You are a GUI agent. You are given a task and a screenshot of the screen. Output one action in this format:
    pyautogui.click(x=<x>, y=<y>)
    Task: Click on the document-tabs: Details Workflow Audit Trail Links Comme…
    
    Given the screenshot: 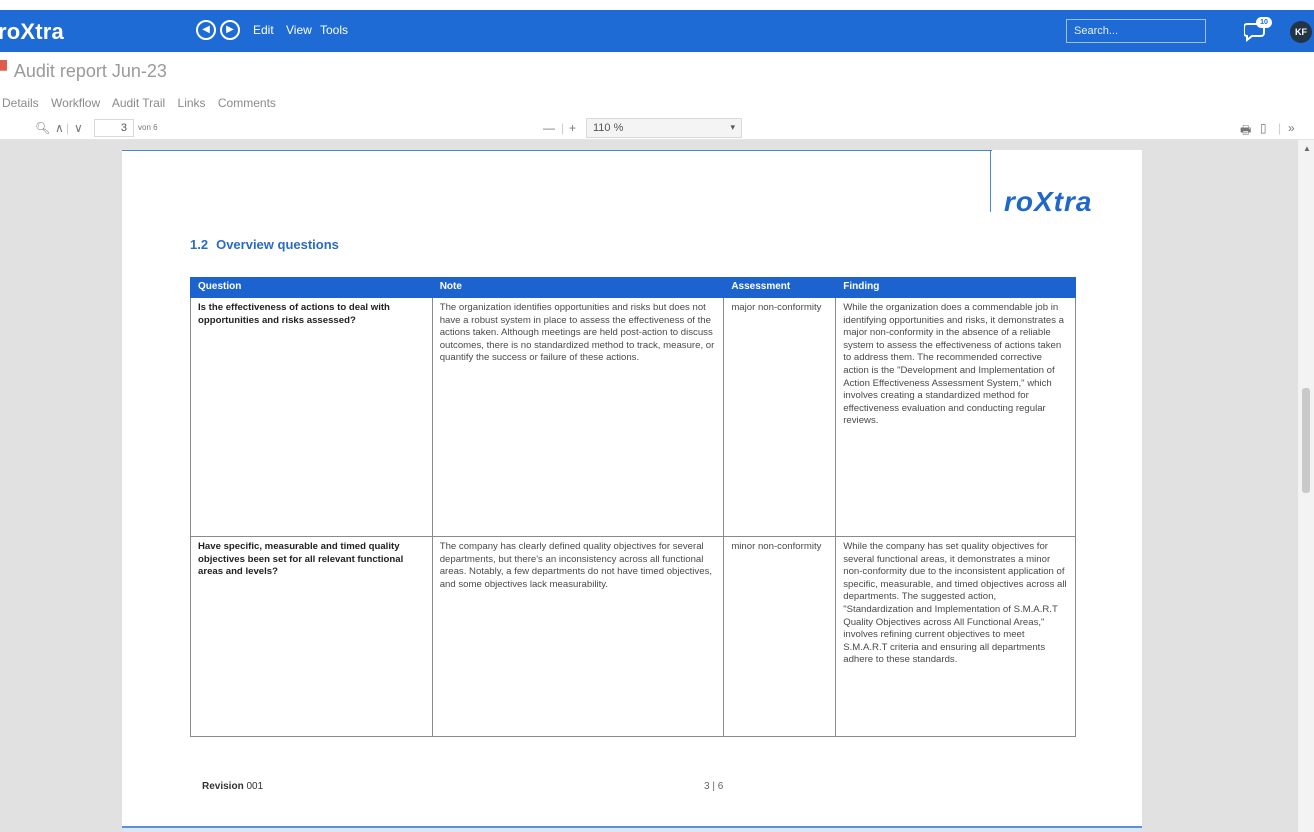 What is the action you would take?
    pyautogui.click(x=142, y=103)
    